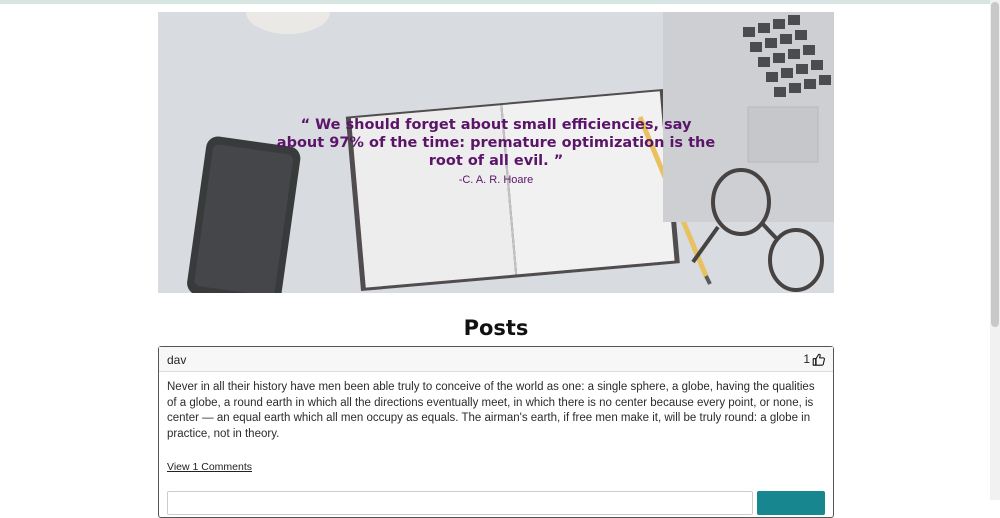 The width and height of the screenshot is (1000, 518). Describe the element at coordinates (209, 467) in the screenshot. I see `view-comments-link: View 1 Comments` at that location.